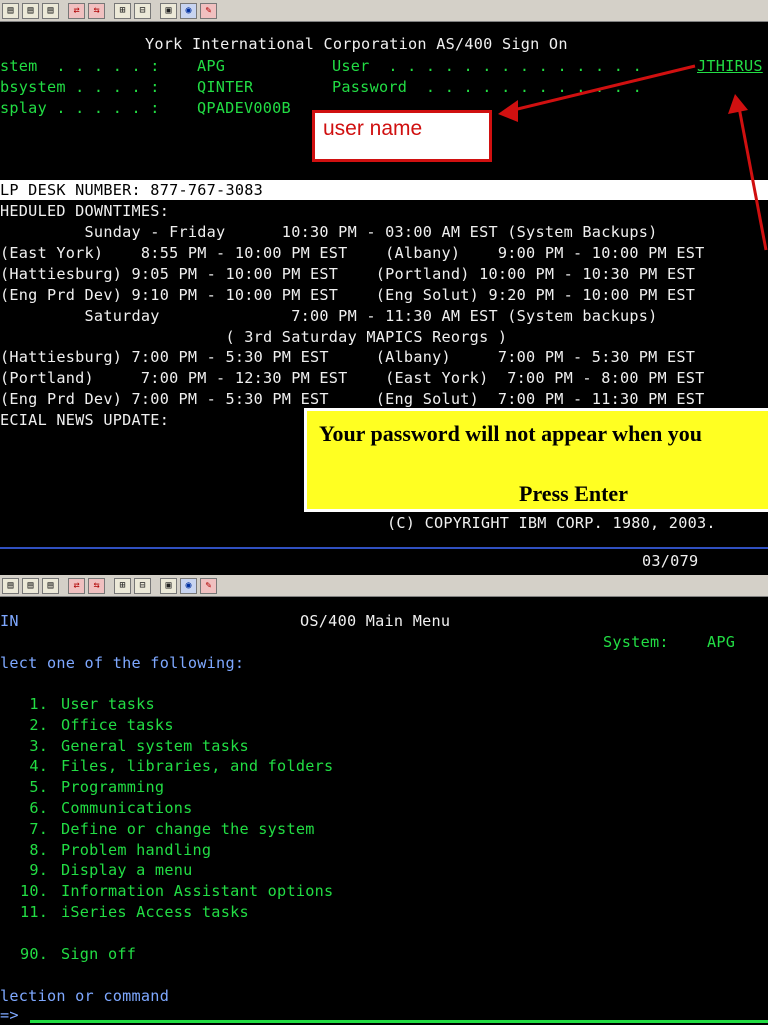  Describe the element at coordinates (636, 642) in the screenshot. I see `system-label-menu: System:` at that location.